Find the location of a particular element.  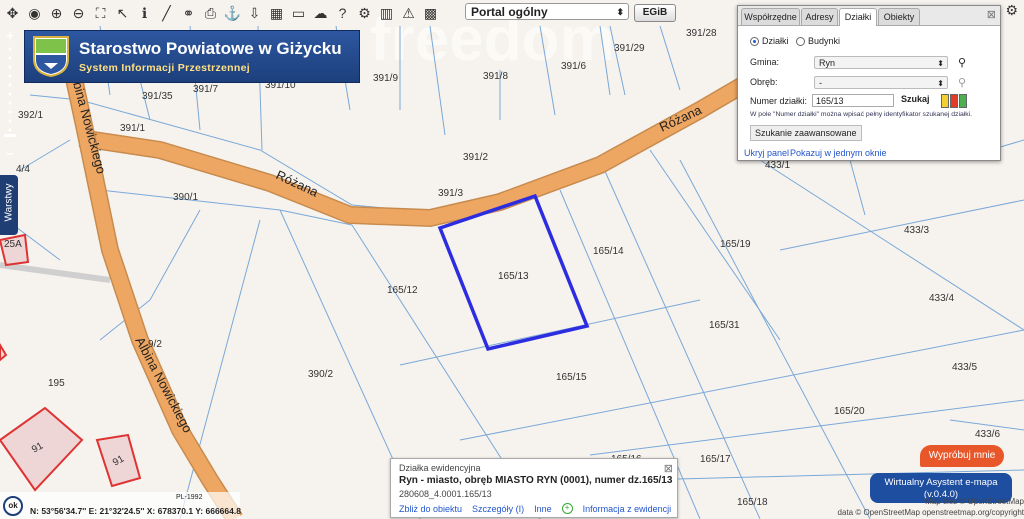

tab-obiekty: Obiekty is located at coordinates (899, 16).